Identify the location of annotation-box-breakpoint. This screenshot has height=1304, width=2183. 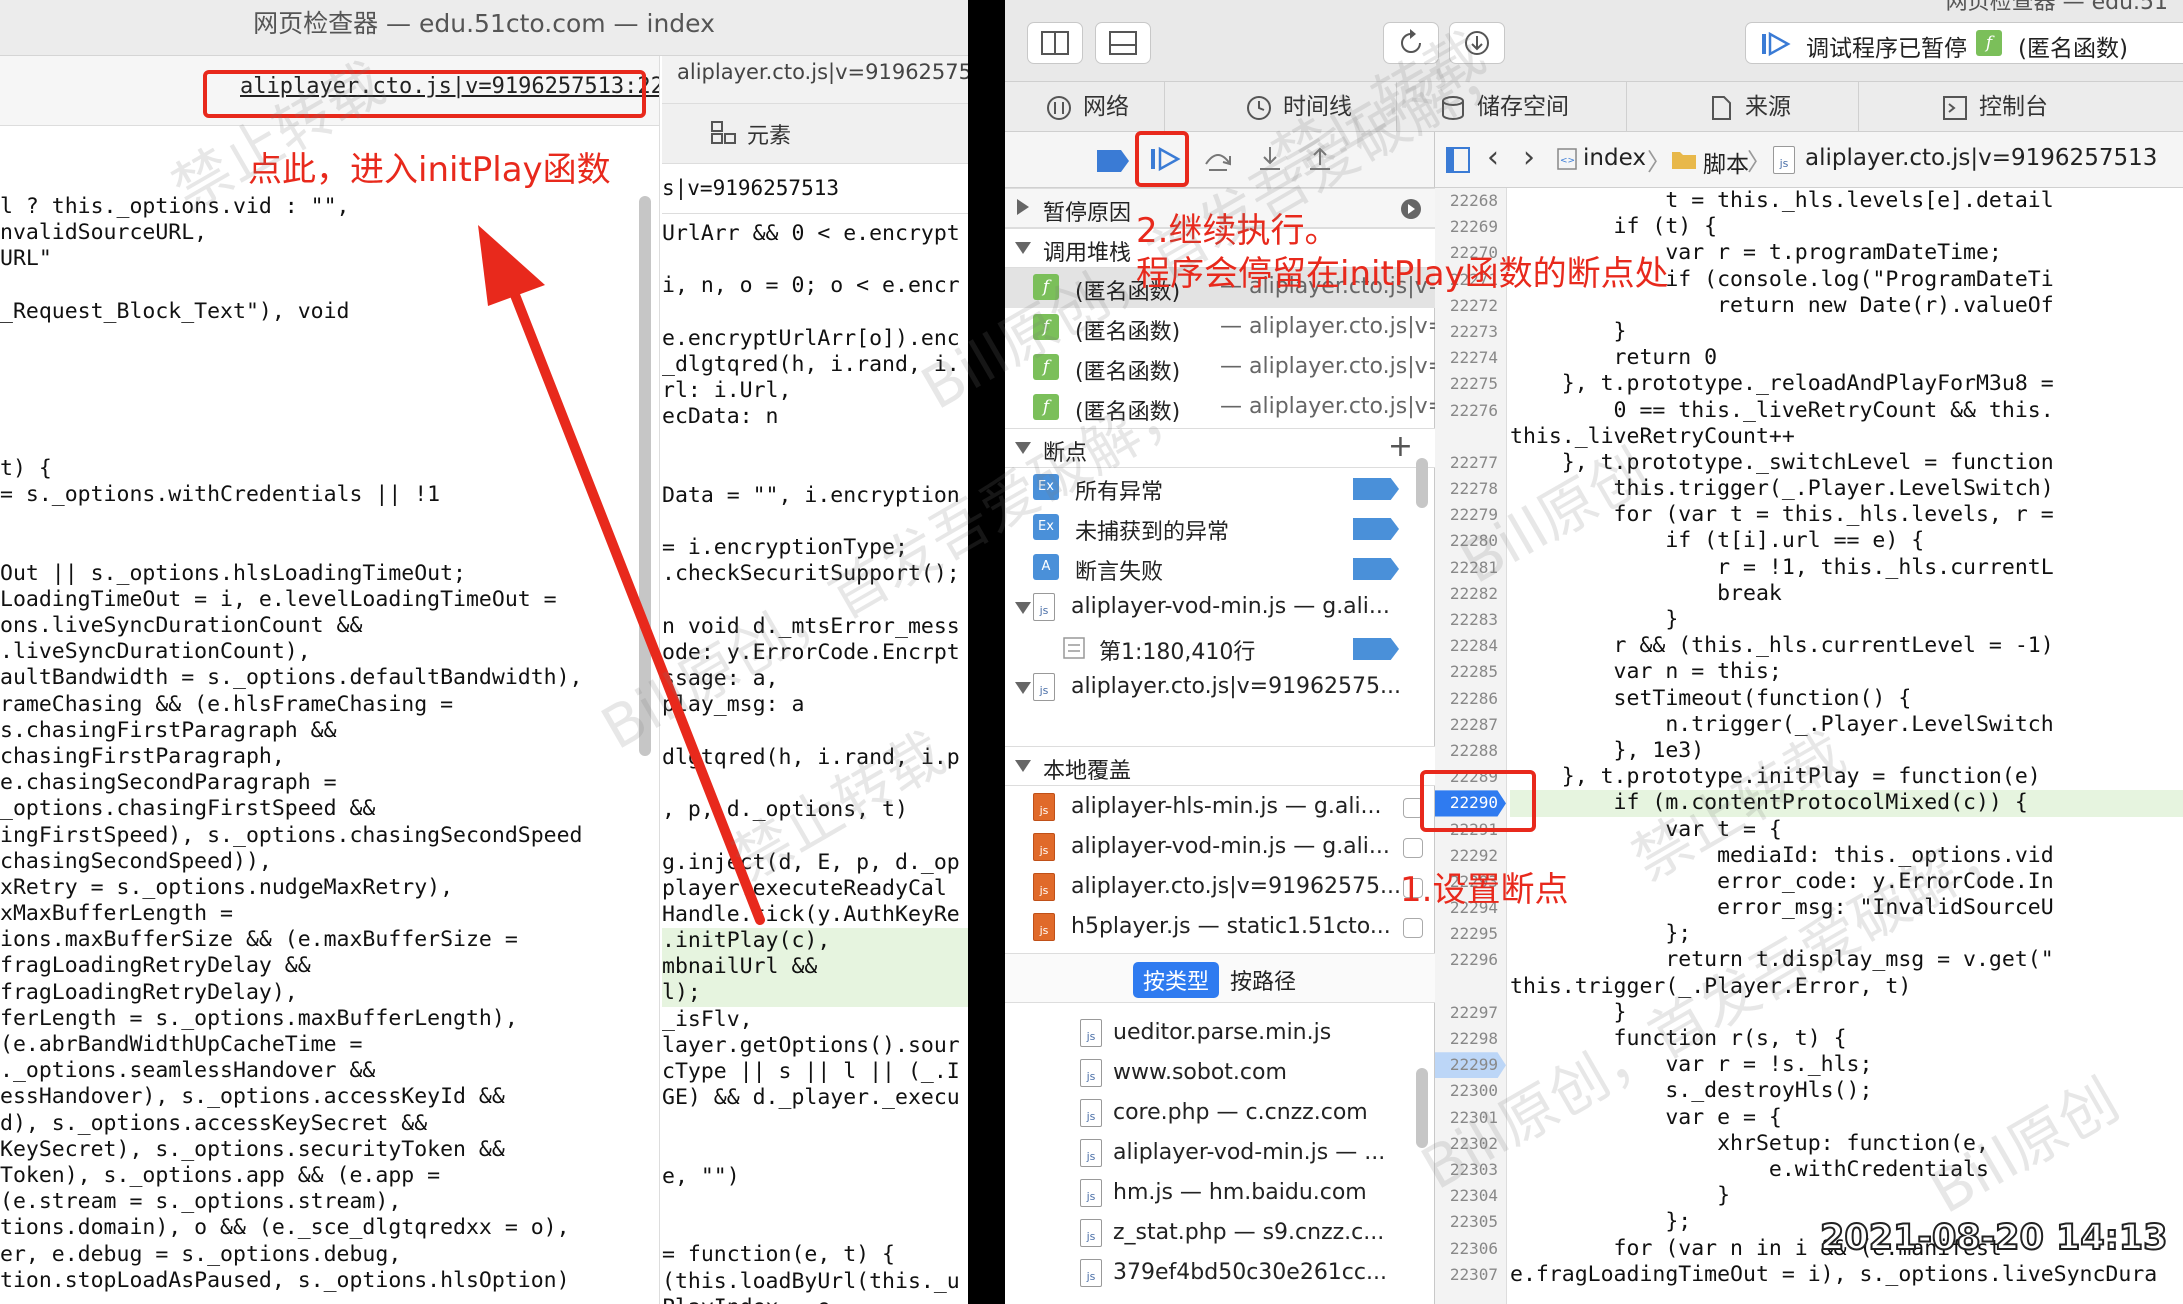
(1478, 801).